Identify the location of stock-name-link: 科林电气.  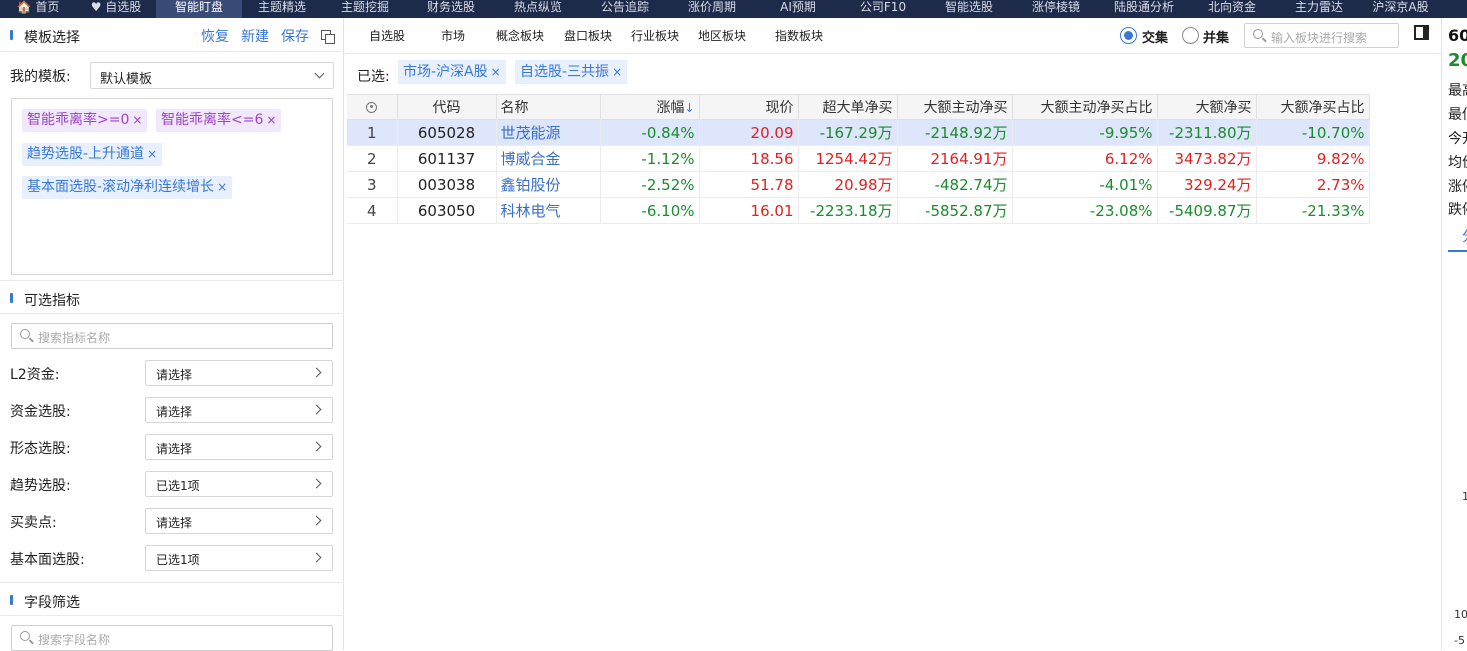
(548, 210).